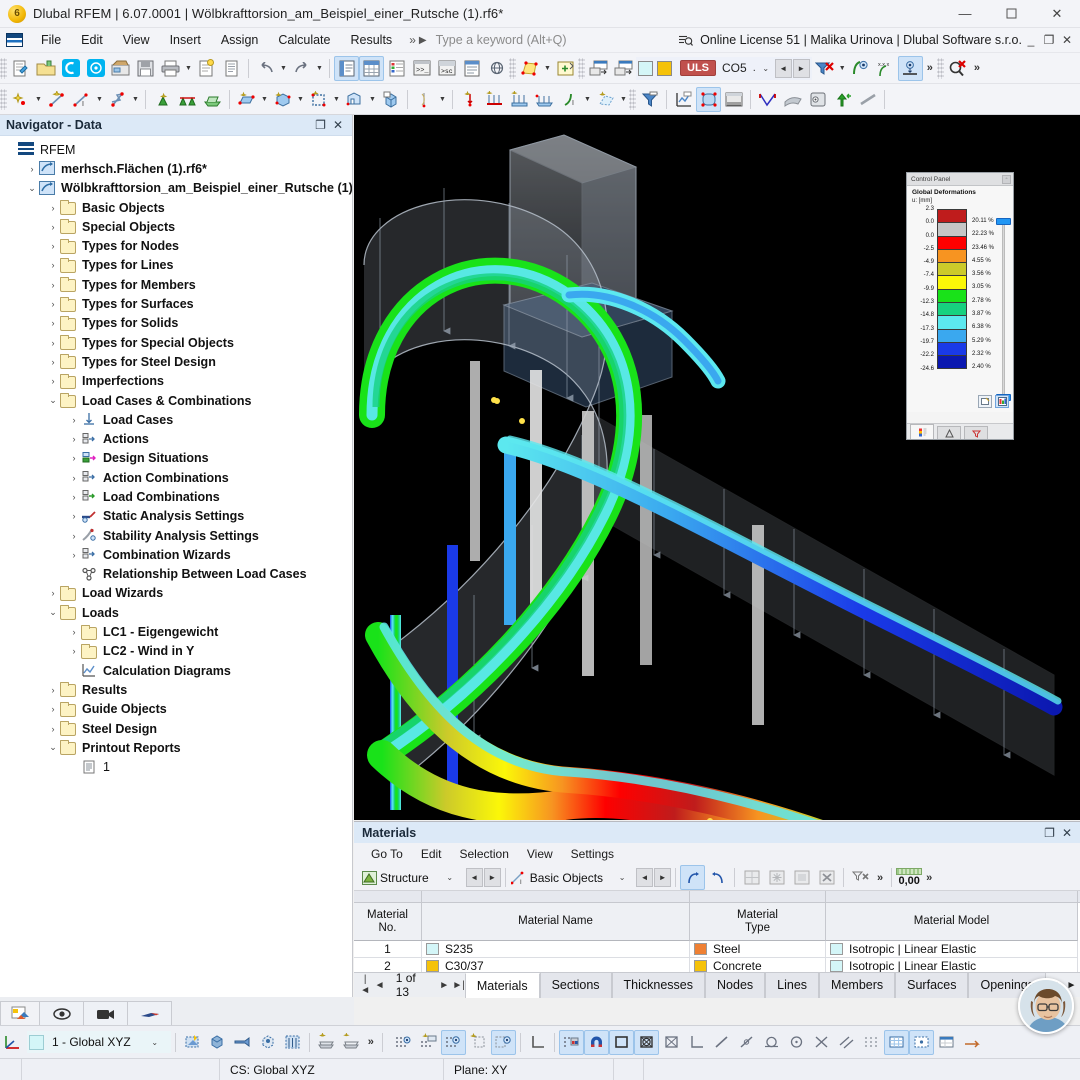  I want to click on diagram-icon, so click(683, 99).